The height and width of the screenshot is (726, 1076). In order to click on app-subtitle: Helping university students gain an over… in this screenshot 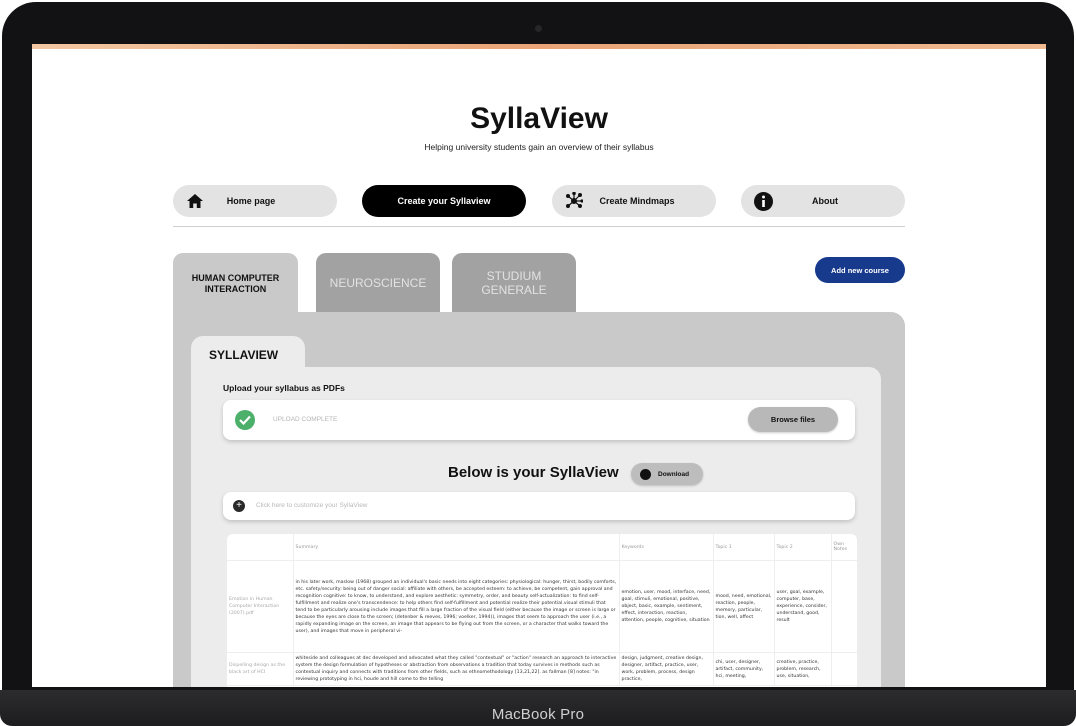, I will do `click(539, 147)`.